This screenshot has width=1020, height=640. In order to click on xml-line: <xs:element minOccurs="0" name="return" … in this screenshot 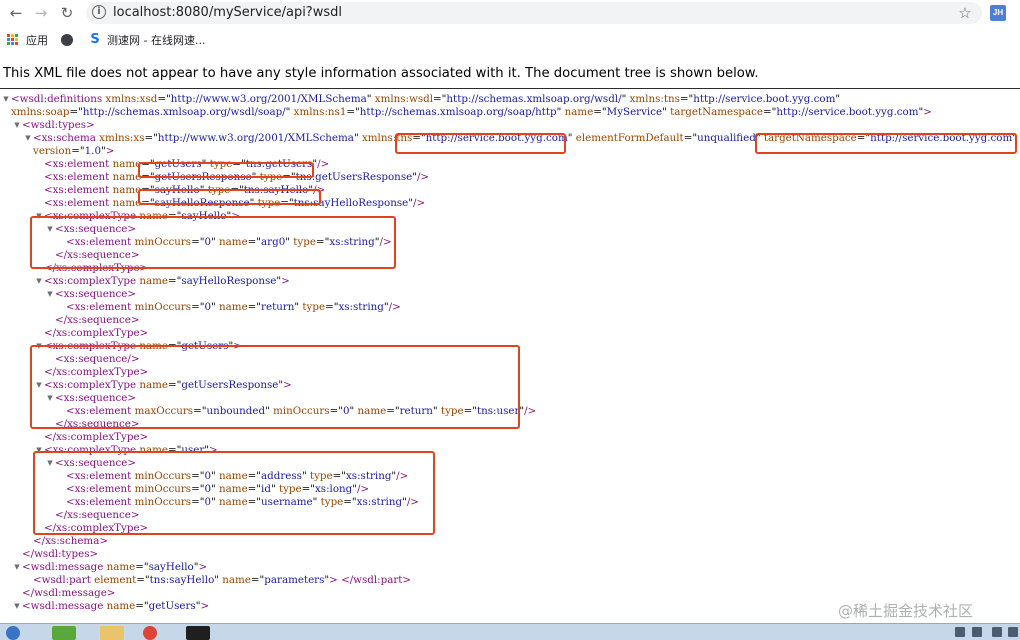, I will do `click(233, 307)`.